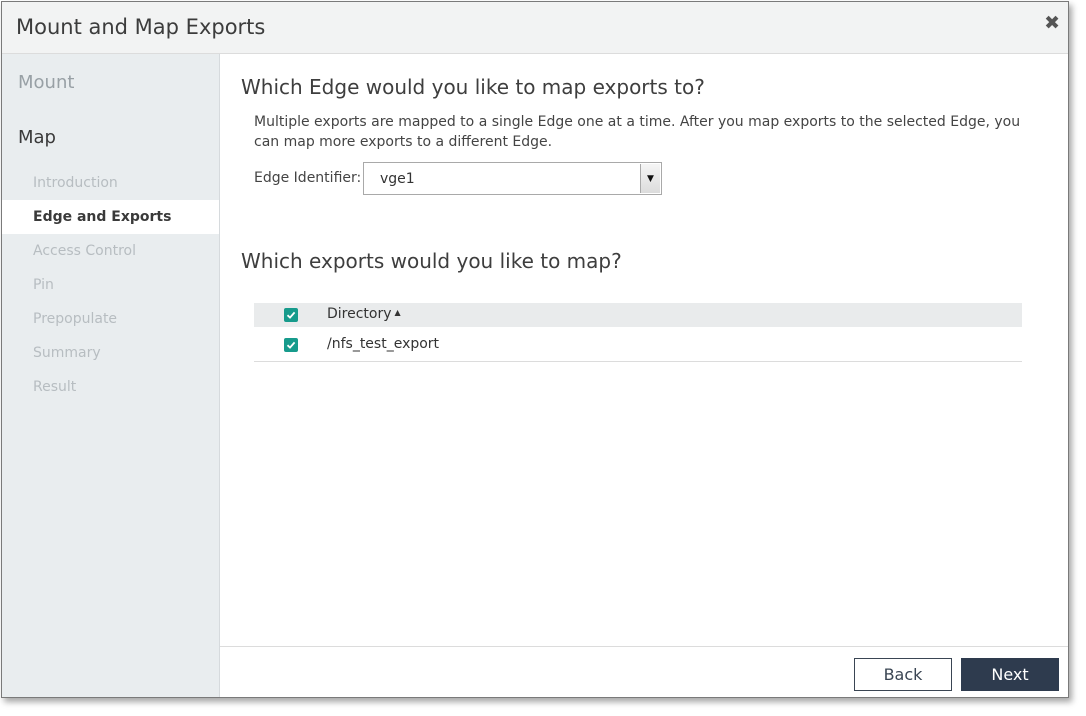  What do you see at coordinates (903, 674) in the screenshot?
I see `back-button: Back` at bounding box center [903, 674].